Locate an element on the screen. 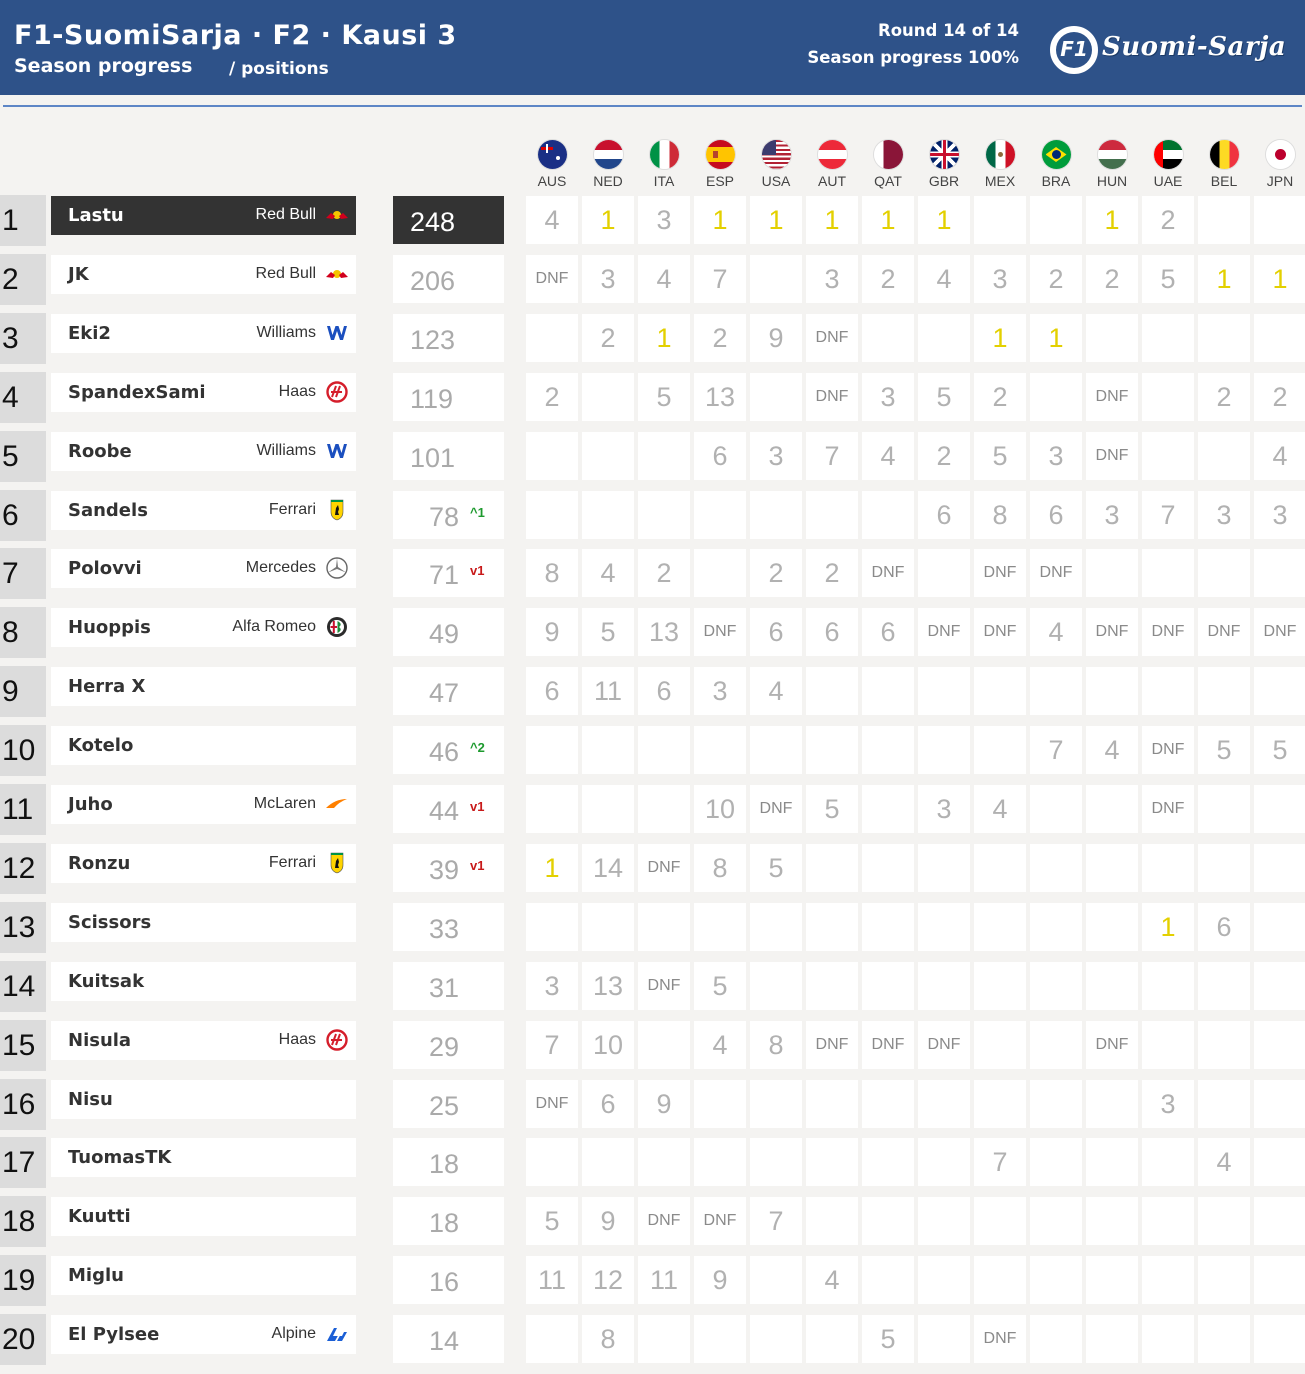 This screenshot has width=1305, height=1374. alfaromeo-logo-icon is located at coordinates (337, 627).